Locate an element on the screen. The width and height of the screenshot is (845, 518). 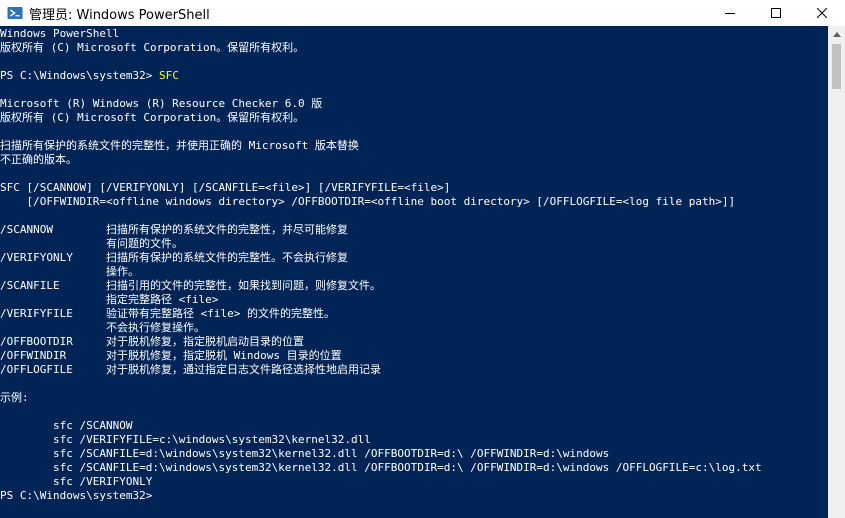
minimize-icon is located at coordinates (730, 13).